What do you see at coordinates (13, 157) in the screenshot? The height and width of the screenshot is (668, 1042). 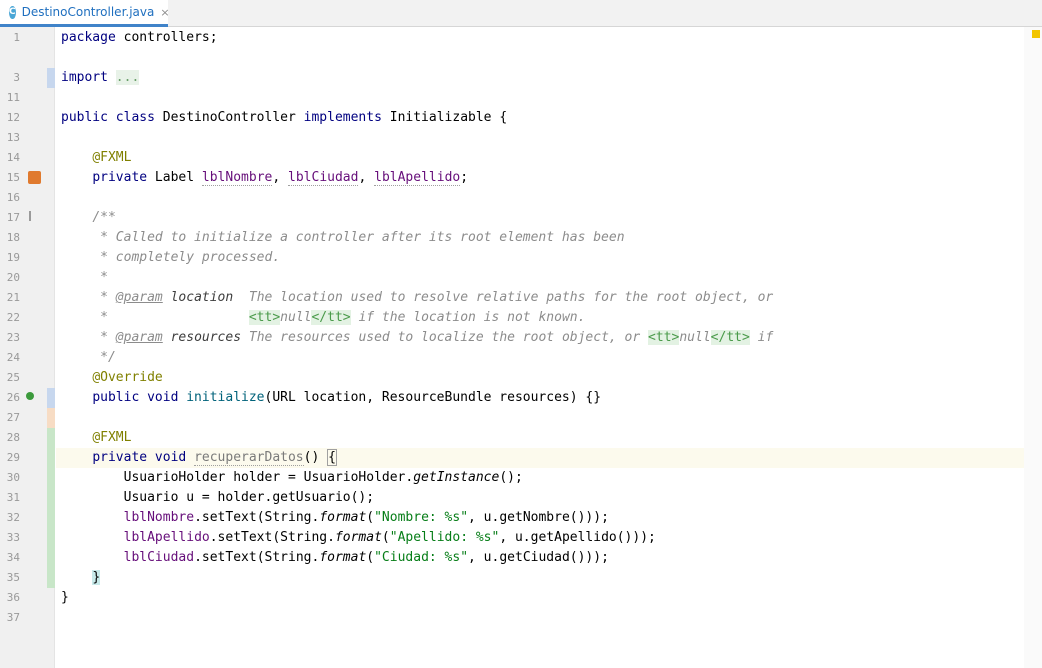 I see `line-number: 14` at bounding box center [13, 157].